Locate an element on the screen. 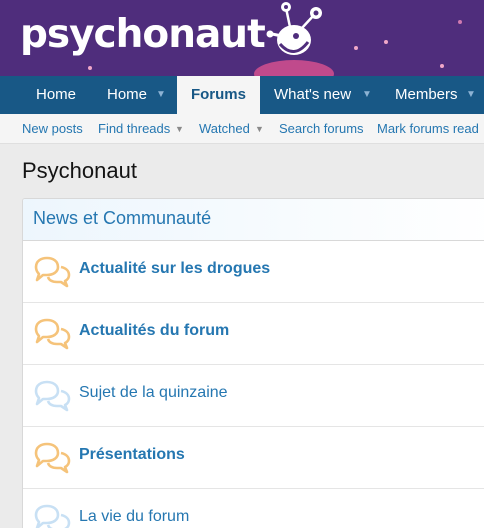 The width and height of the screenshot is (484, 528). forum-title: Sujet de la quinzaine is located at coordinates (153, 393).